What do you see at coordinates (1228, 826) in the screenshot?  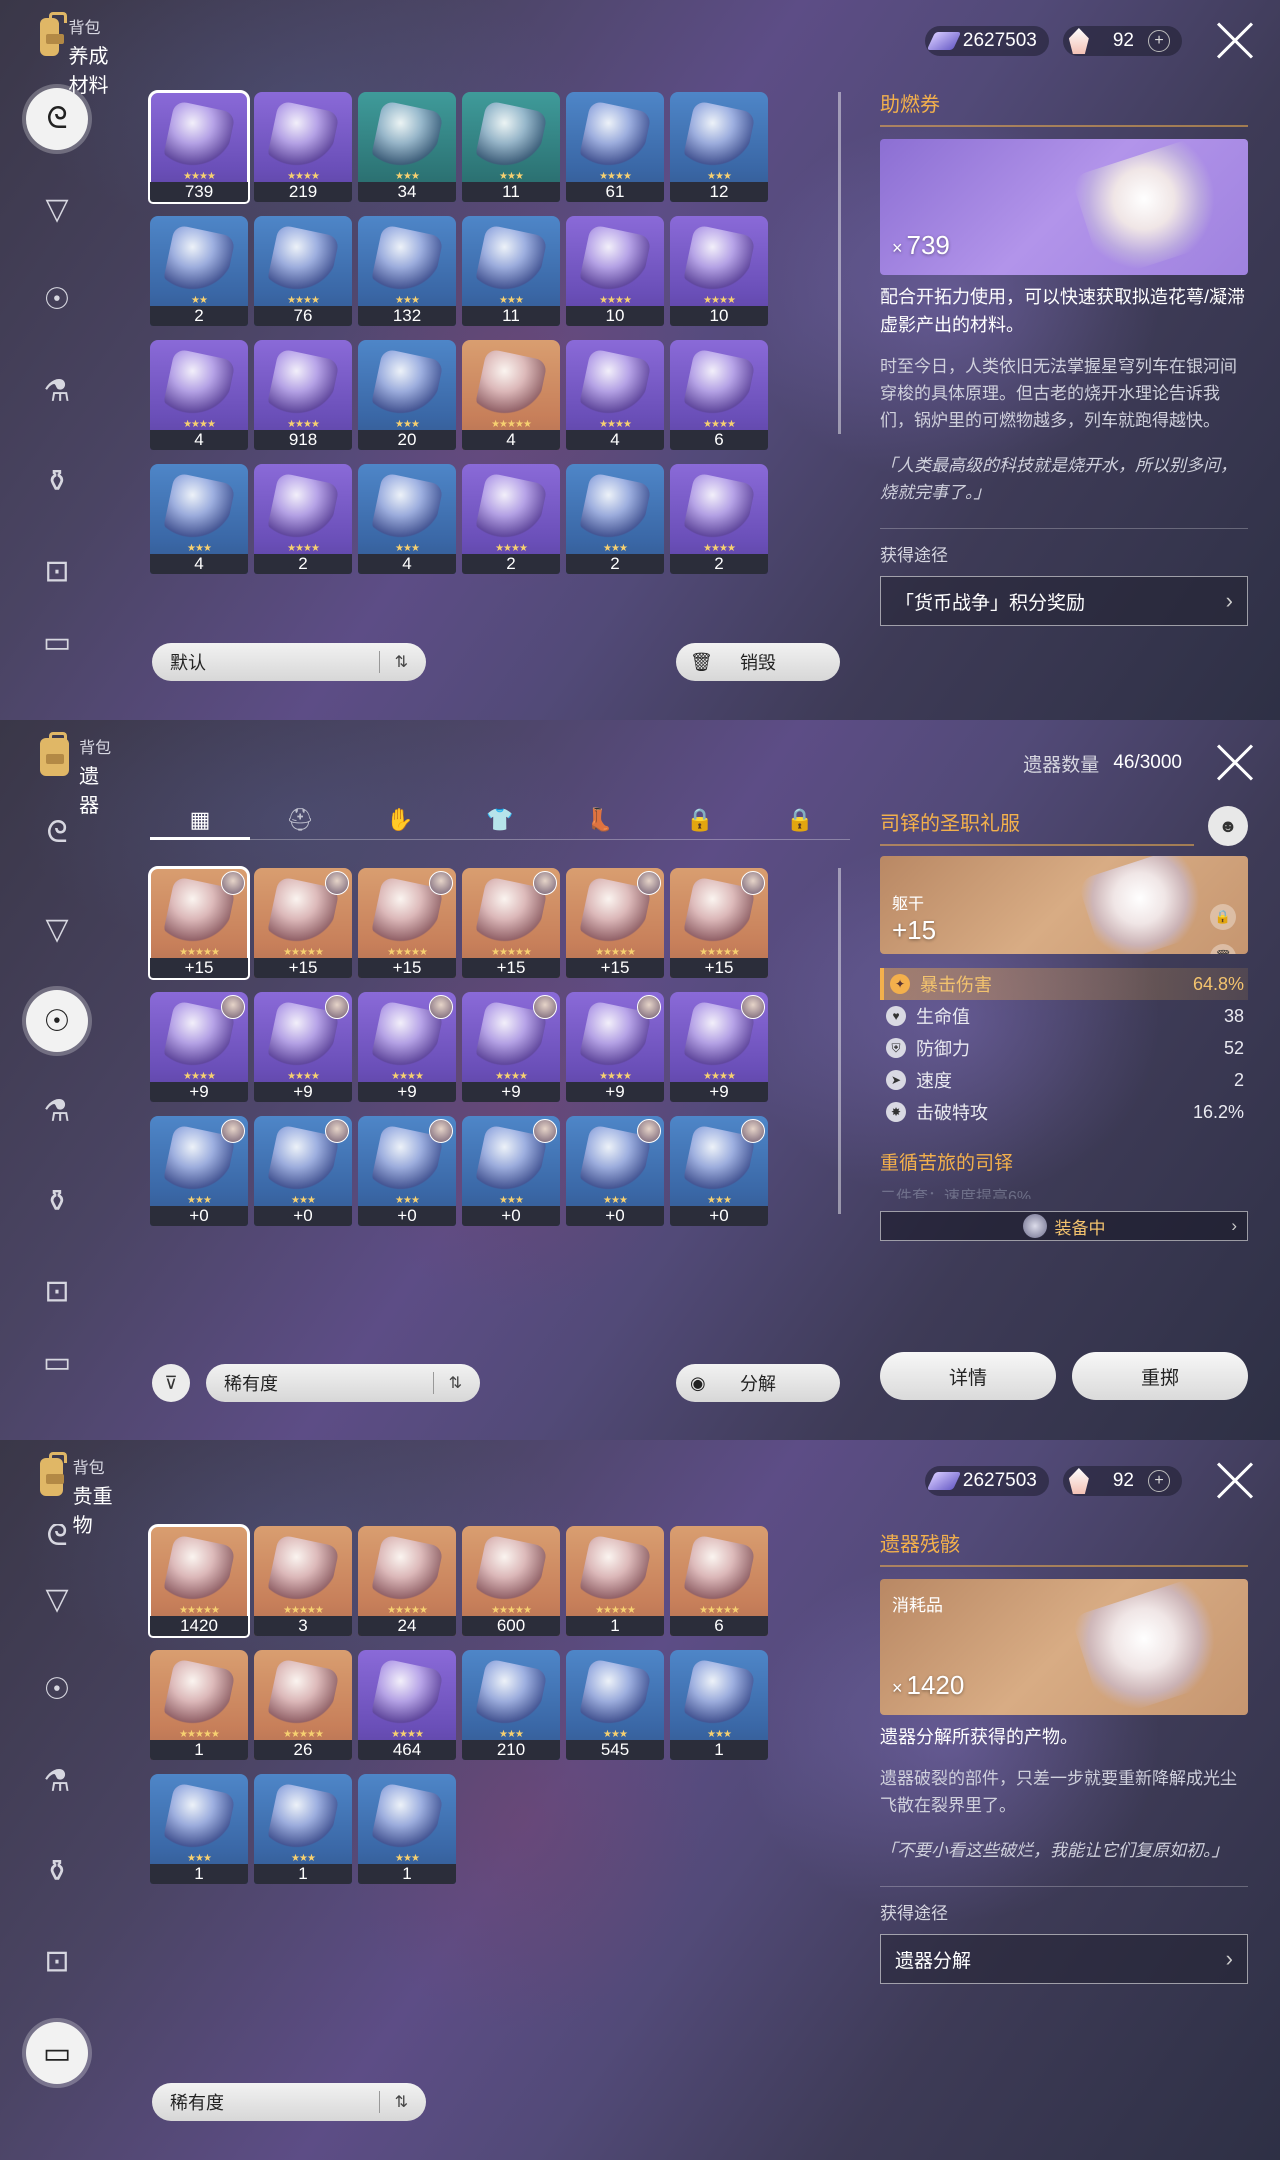 I see `character-avatar-icon: ☻` at bounding box center [1228, 826].